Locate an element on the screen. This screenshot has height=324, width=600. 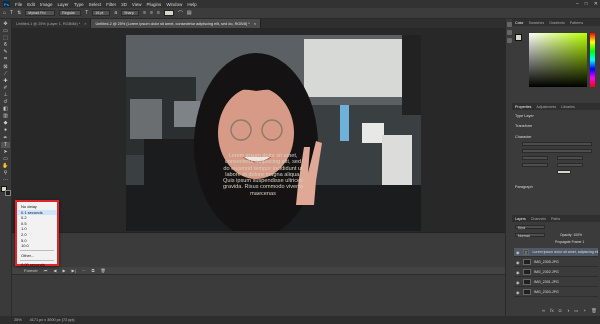
warp-text-icon: ⌒ is located at coordinates (180, 13).